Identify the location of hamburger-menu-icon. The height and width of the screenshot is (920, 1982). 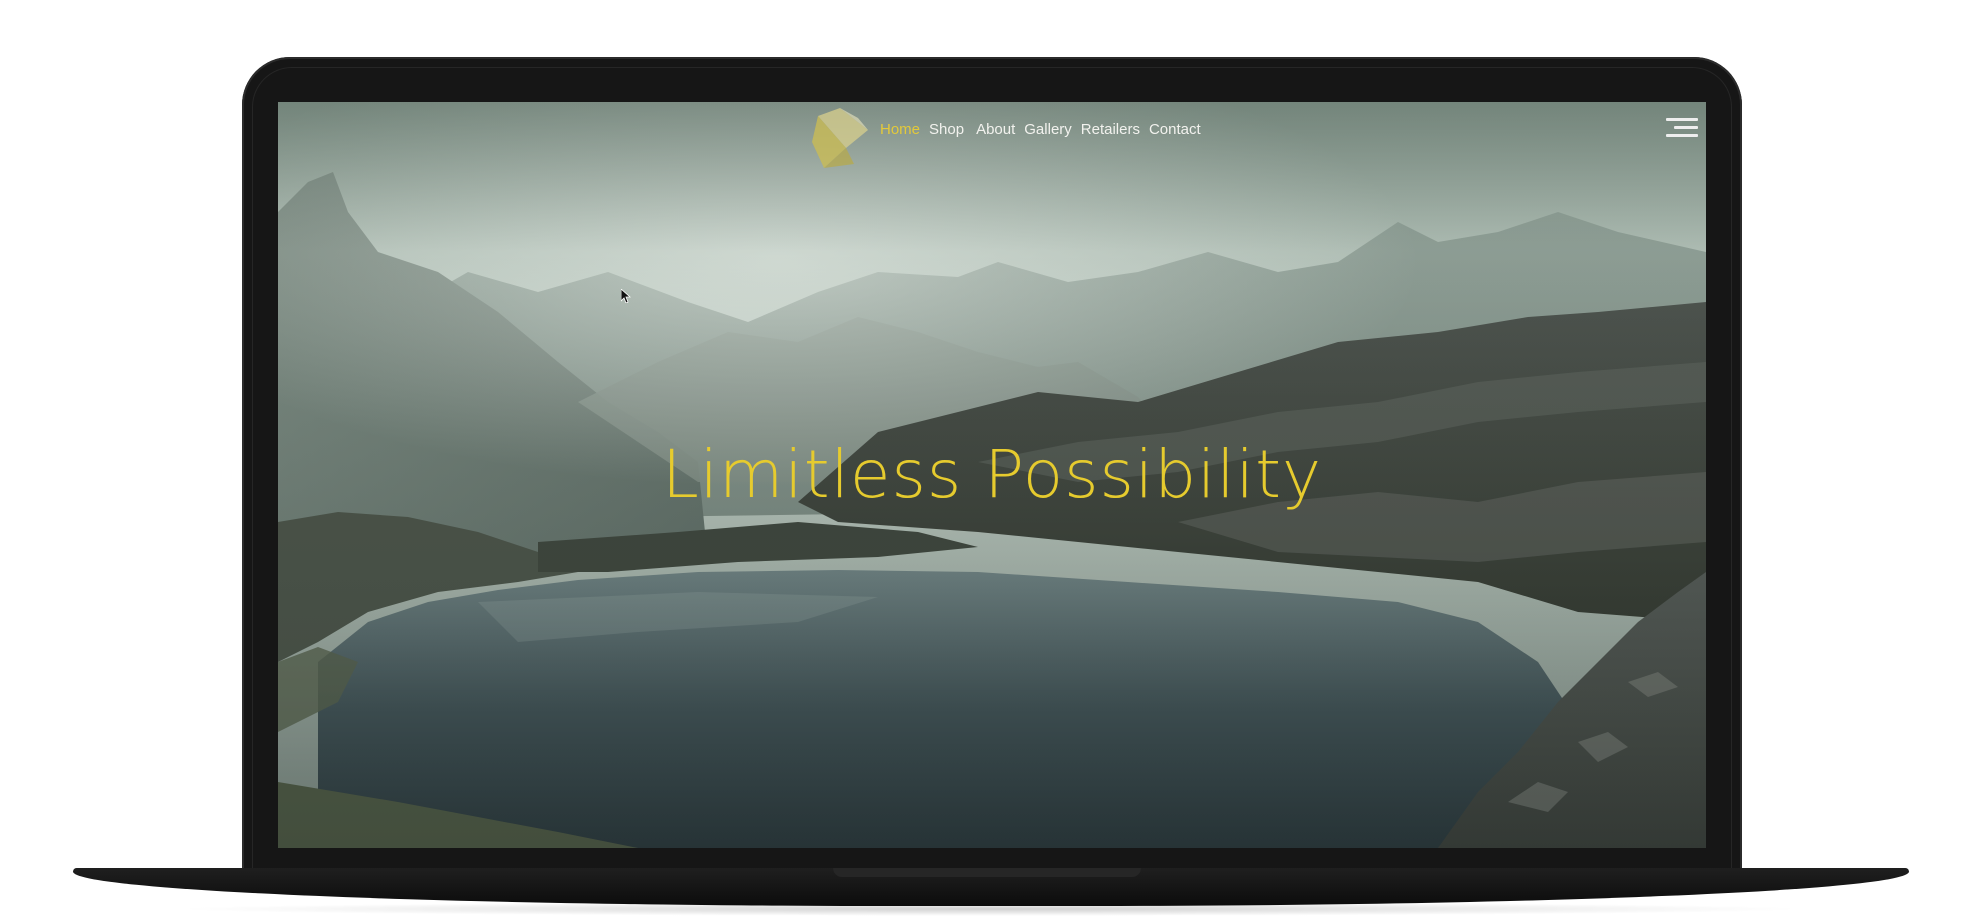
(1682, 128).